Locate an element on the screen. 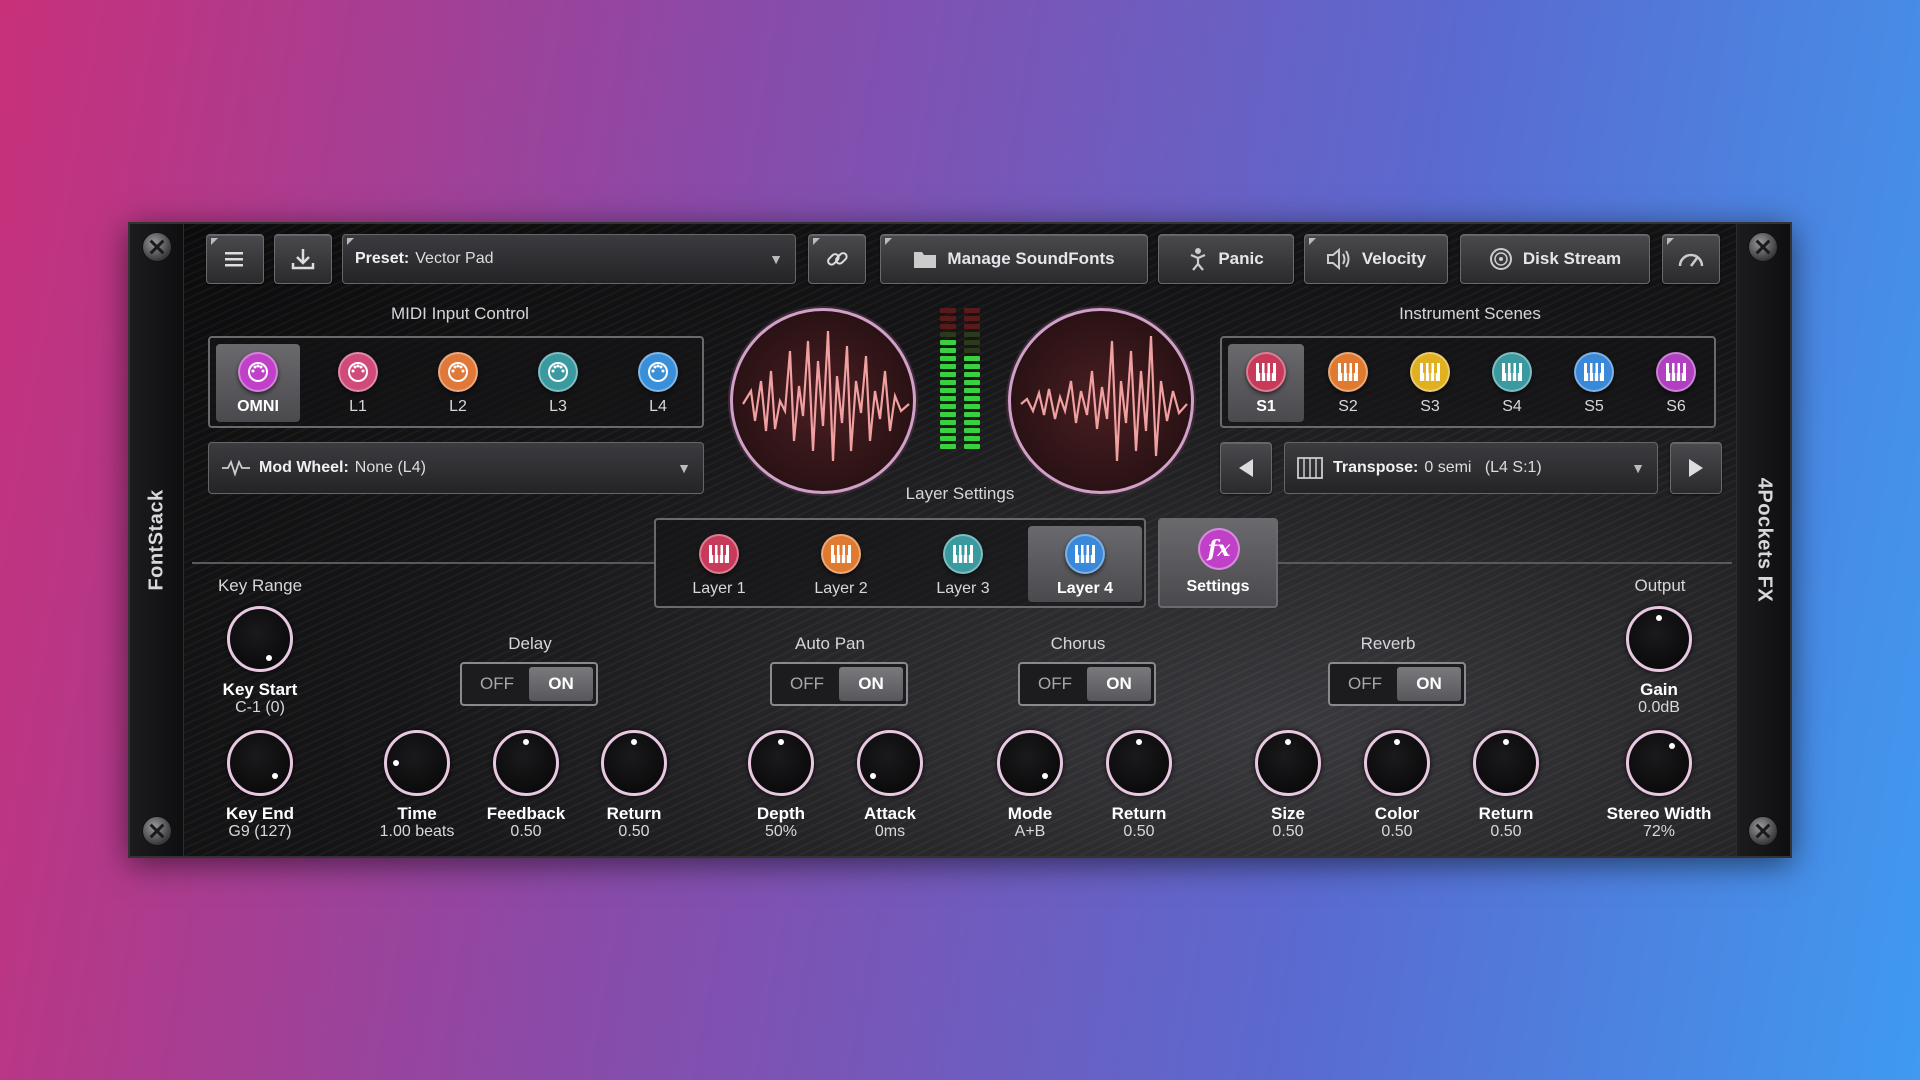 The image size is (1920, 1080). layer-layer-2: Layer 2 is located at coordinates (841, 564).